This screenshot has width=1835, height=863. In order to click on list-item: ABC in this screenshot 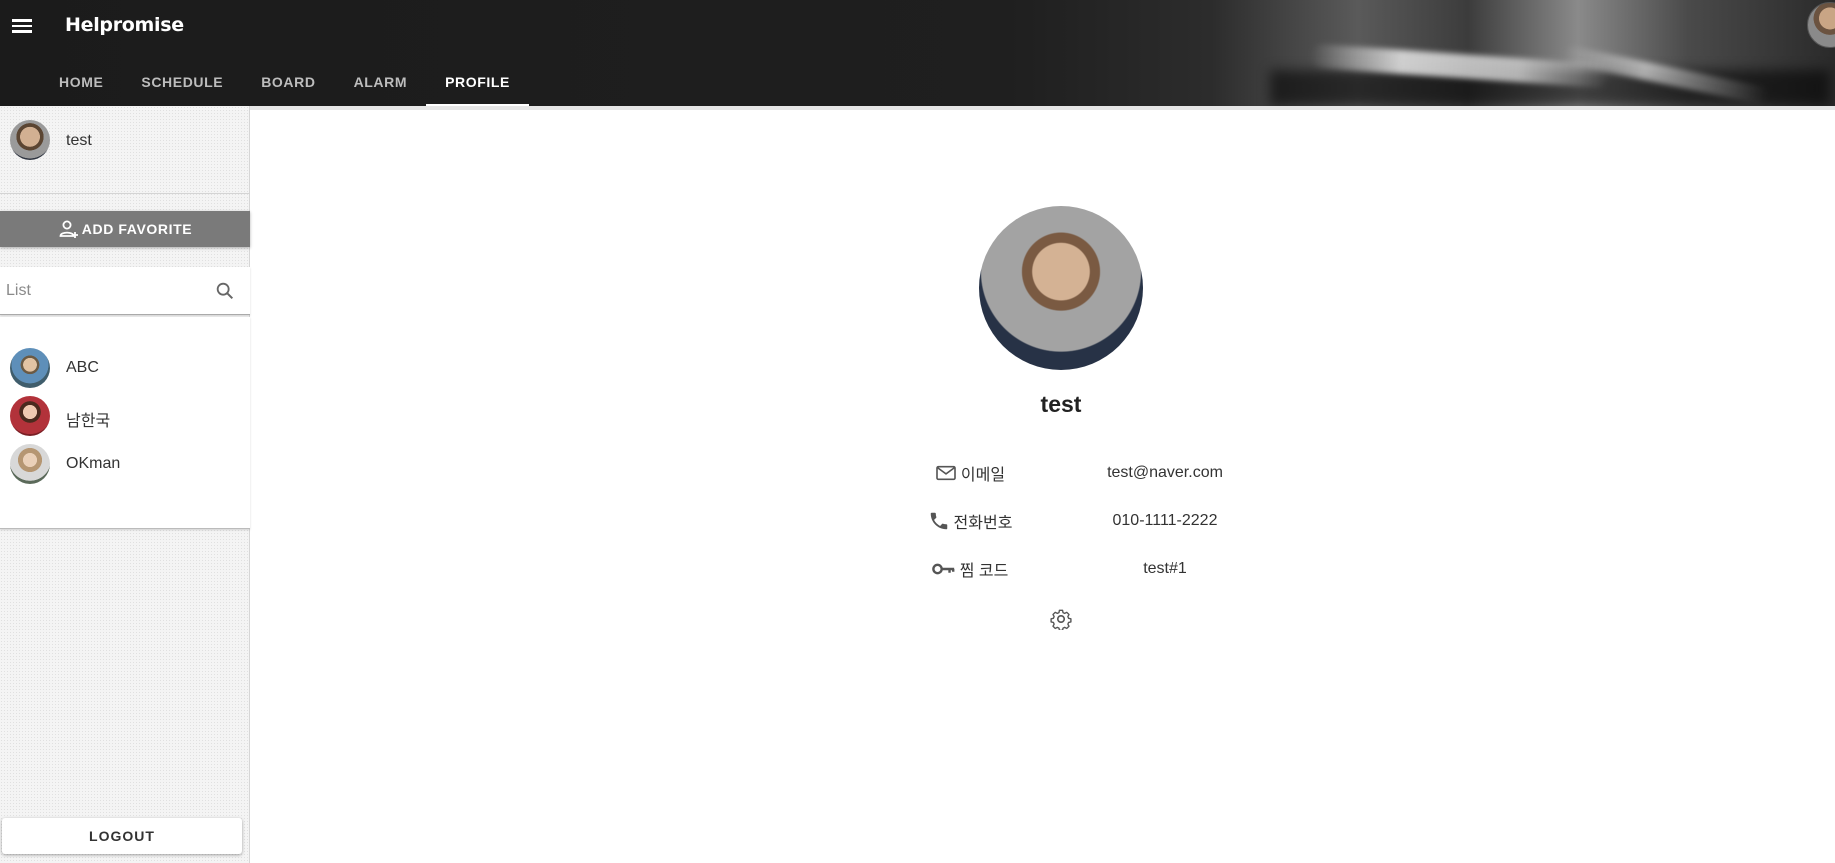, I will do `click(125, 368)`.